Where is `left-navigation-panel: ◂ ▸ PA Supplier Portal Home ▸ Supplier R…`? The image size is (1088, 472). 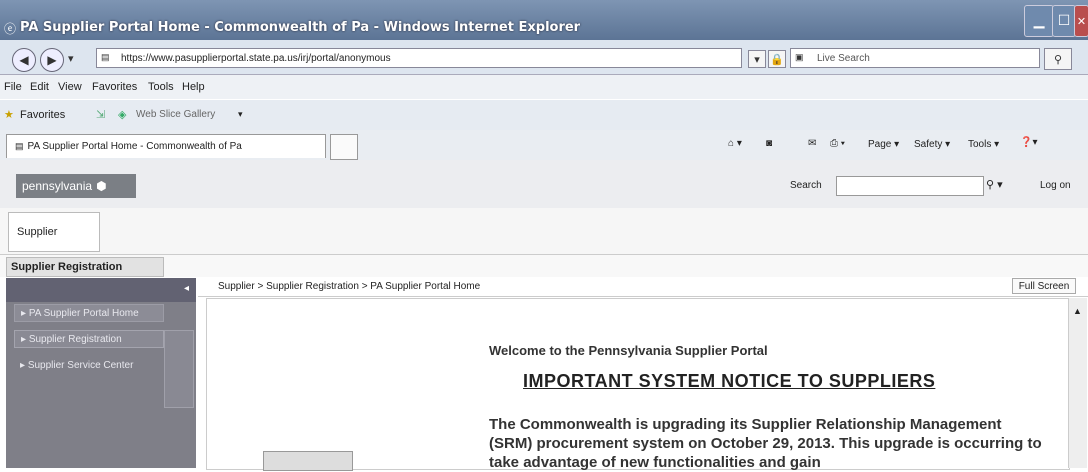 left-navigation-panel: ◂ ▸ PA Supplier Portal Home ▸ Supplier R… is located at coordinates (101, 373).